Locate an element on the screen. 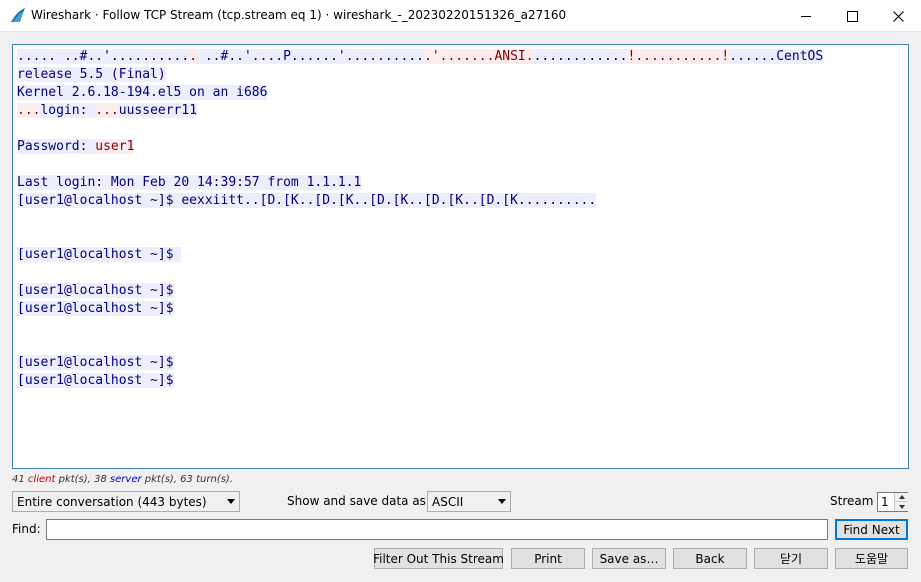  client-word: client is located at coordinates (41, 479).